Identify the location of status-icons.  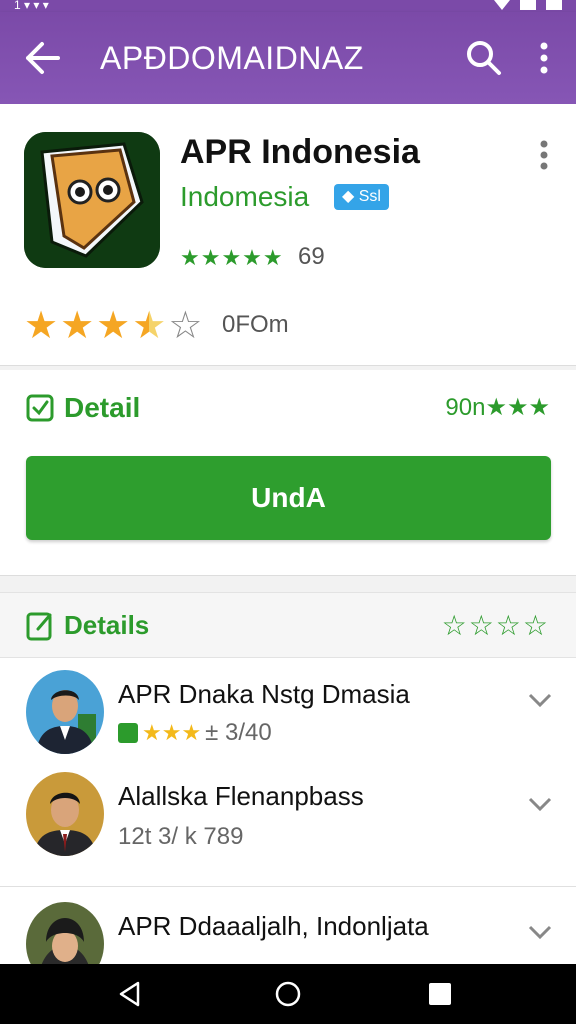
(528, 6).